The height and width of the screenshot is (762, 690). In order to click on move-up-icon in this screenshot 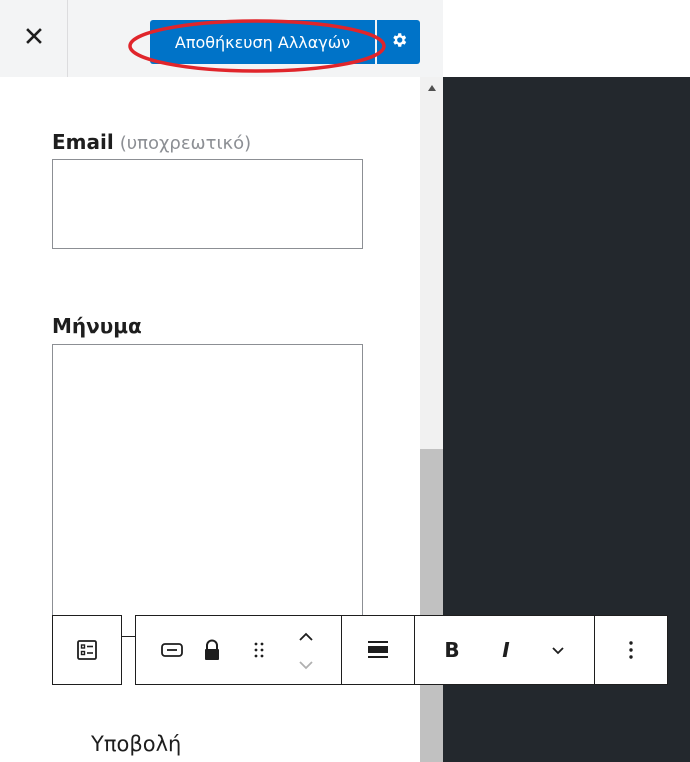, I will do `click(306, 637)`.